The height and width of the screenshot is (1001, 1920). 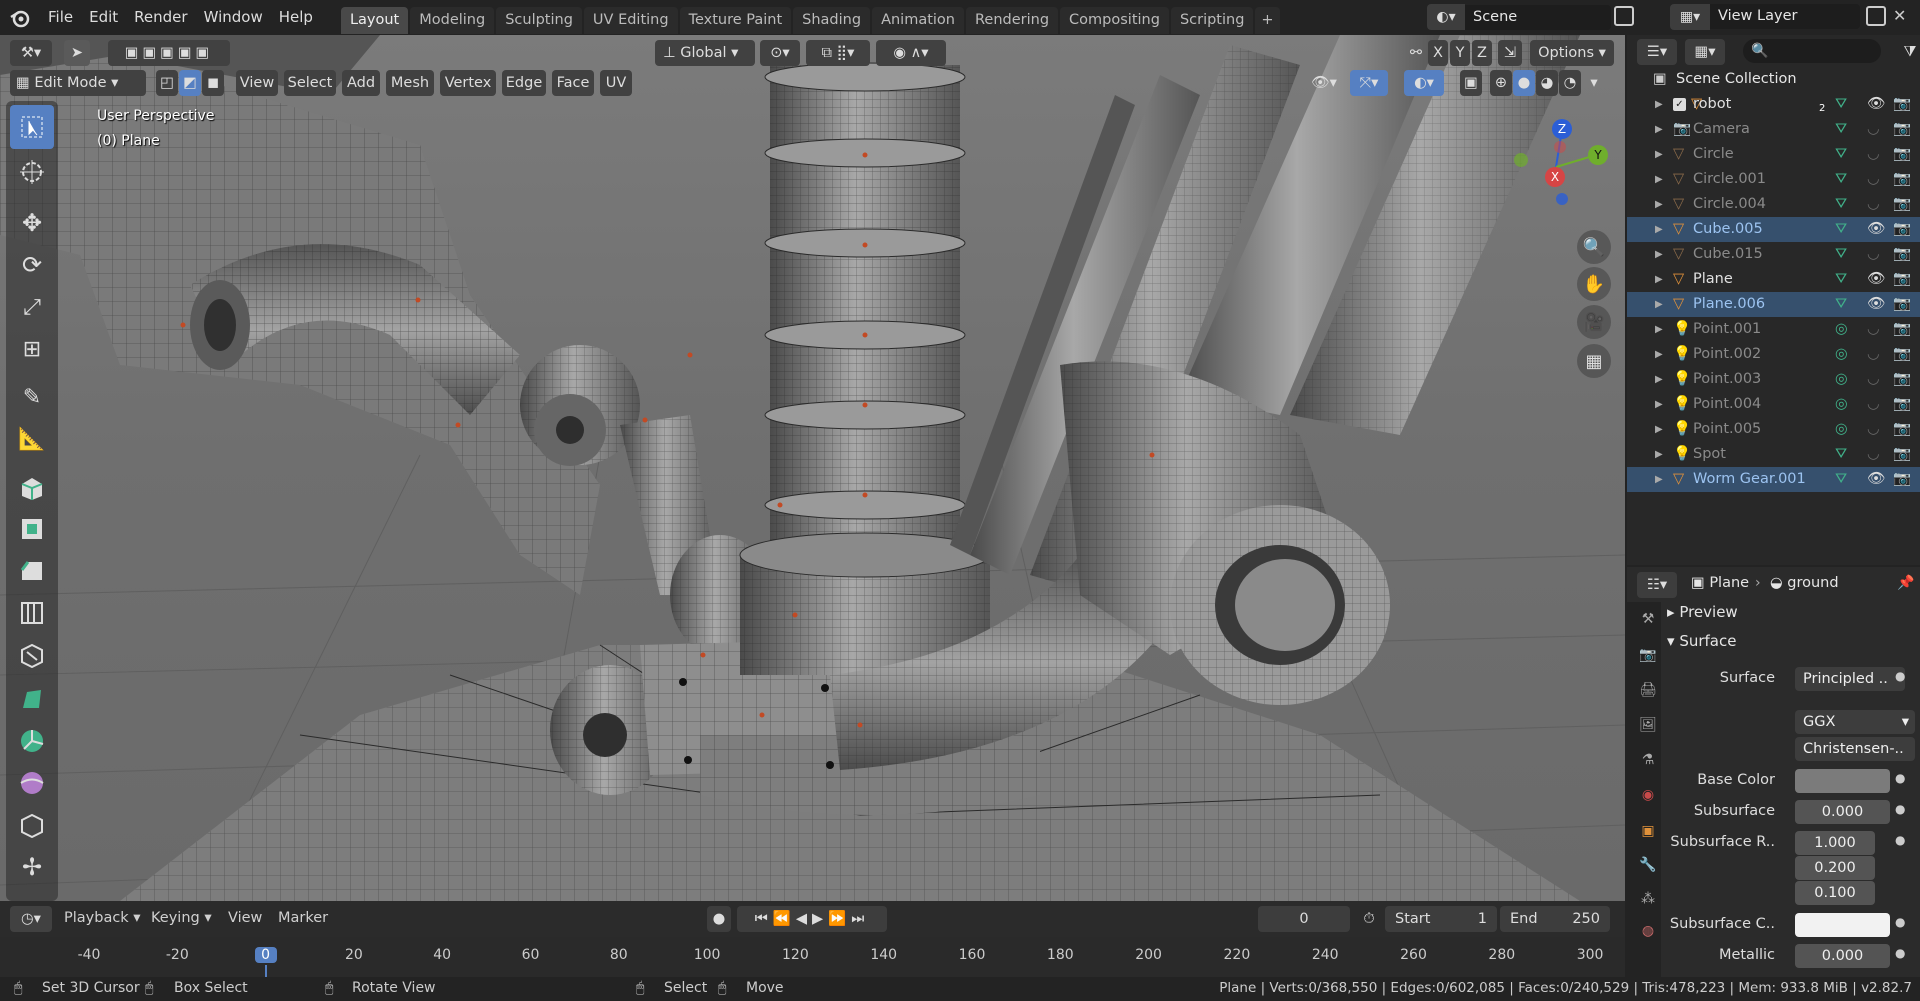 What do you see at coordinates (1369, 83) in the screenshot?
I see `gizmo-toggle-icon: ⤧▾` at bounding box center [1369, 83].